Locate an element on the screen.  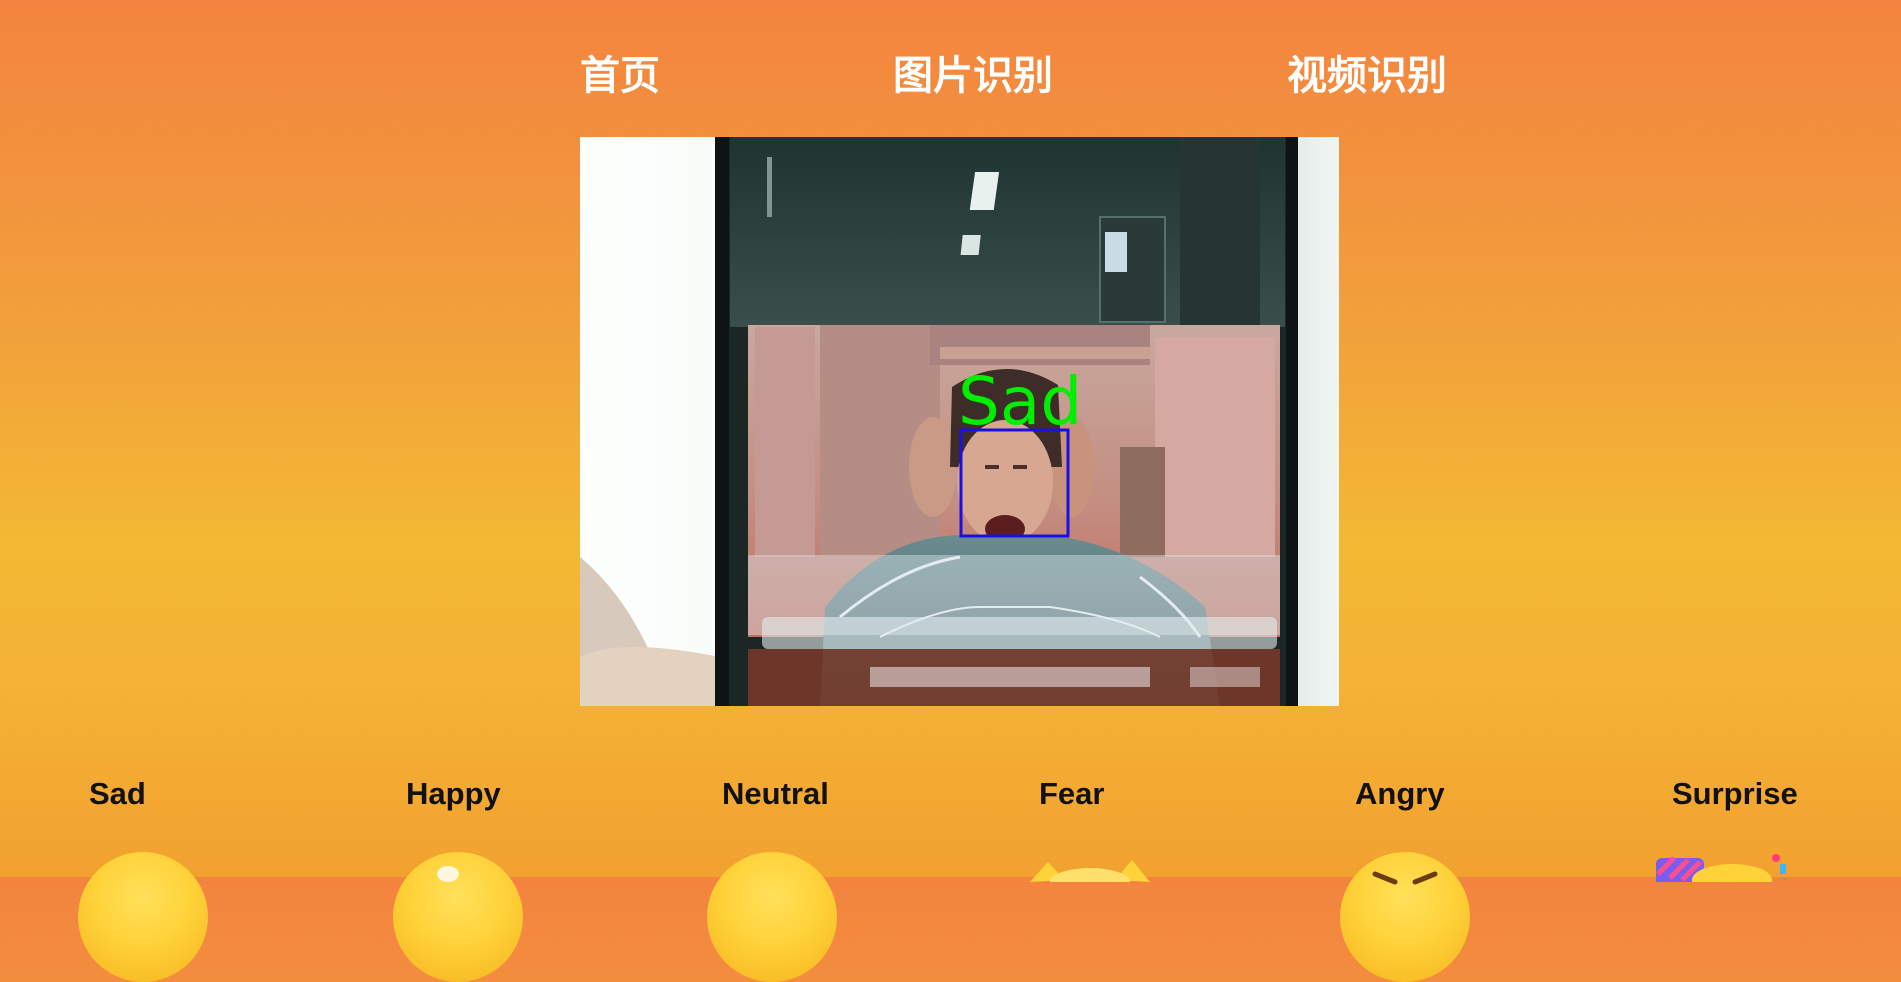
nav-home-link: 首页 is located at coordinates (620, 76).